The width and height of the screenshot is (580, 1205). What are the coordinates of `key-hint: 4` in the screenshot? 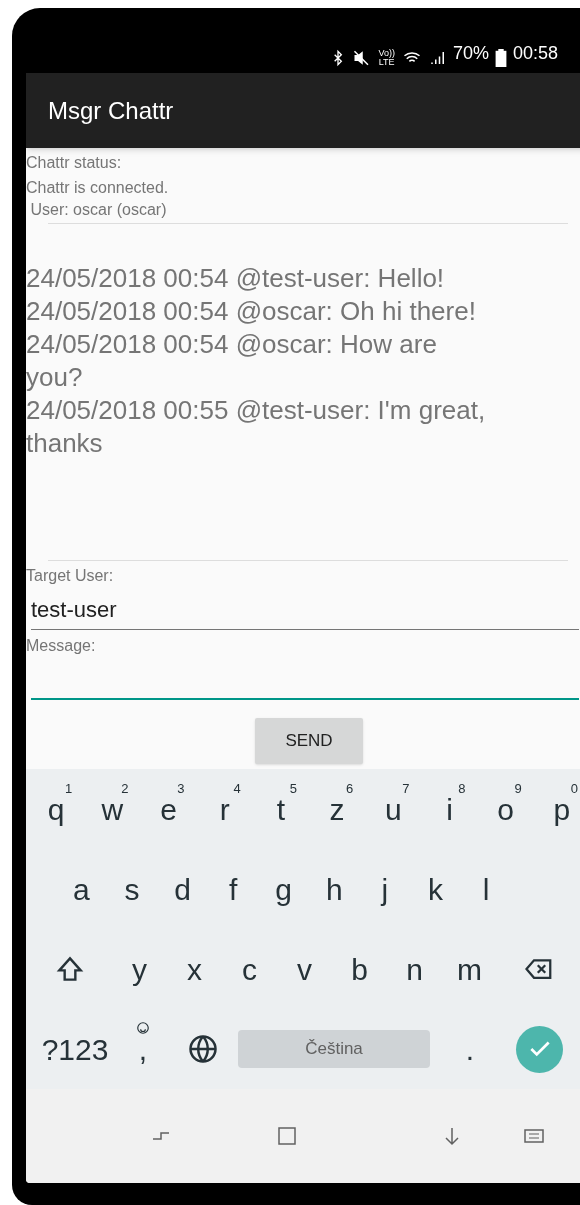 It's located at (237, 789).